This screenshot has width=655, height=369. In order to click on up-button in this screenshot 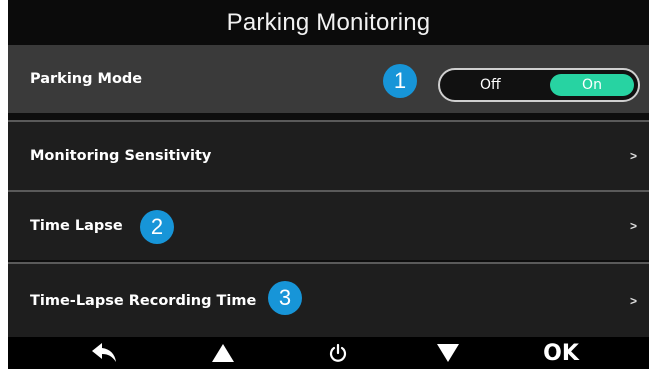, I will do `click(223, 353)`.